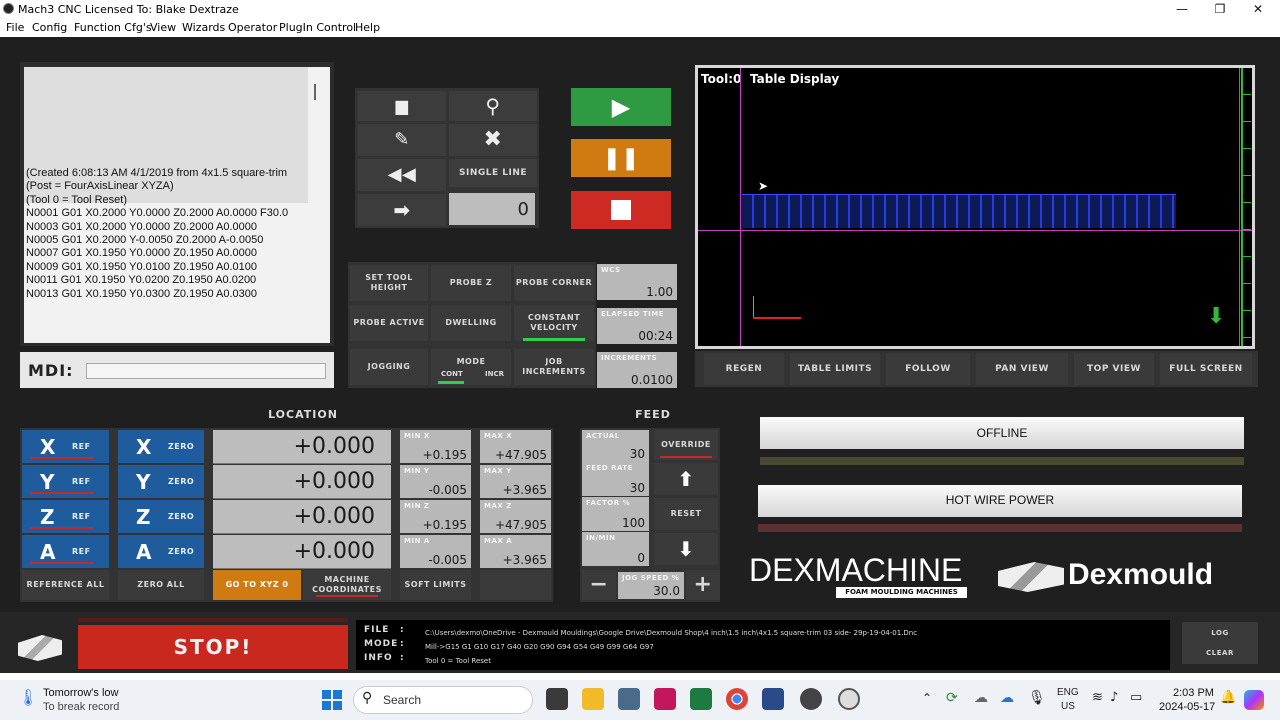 Image resolution: width=1280 pixels, height=720 pixels. I want to click on menu-operator: Operator, so click(252, 27).